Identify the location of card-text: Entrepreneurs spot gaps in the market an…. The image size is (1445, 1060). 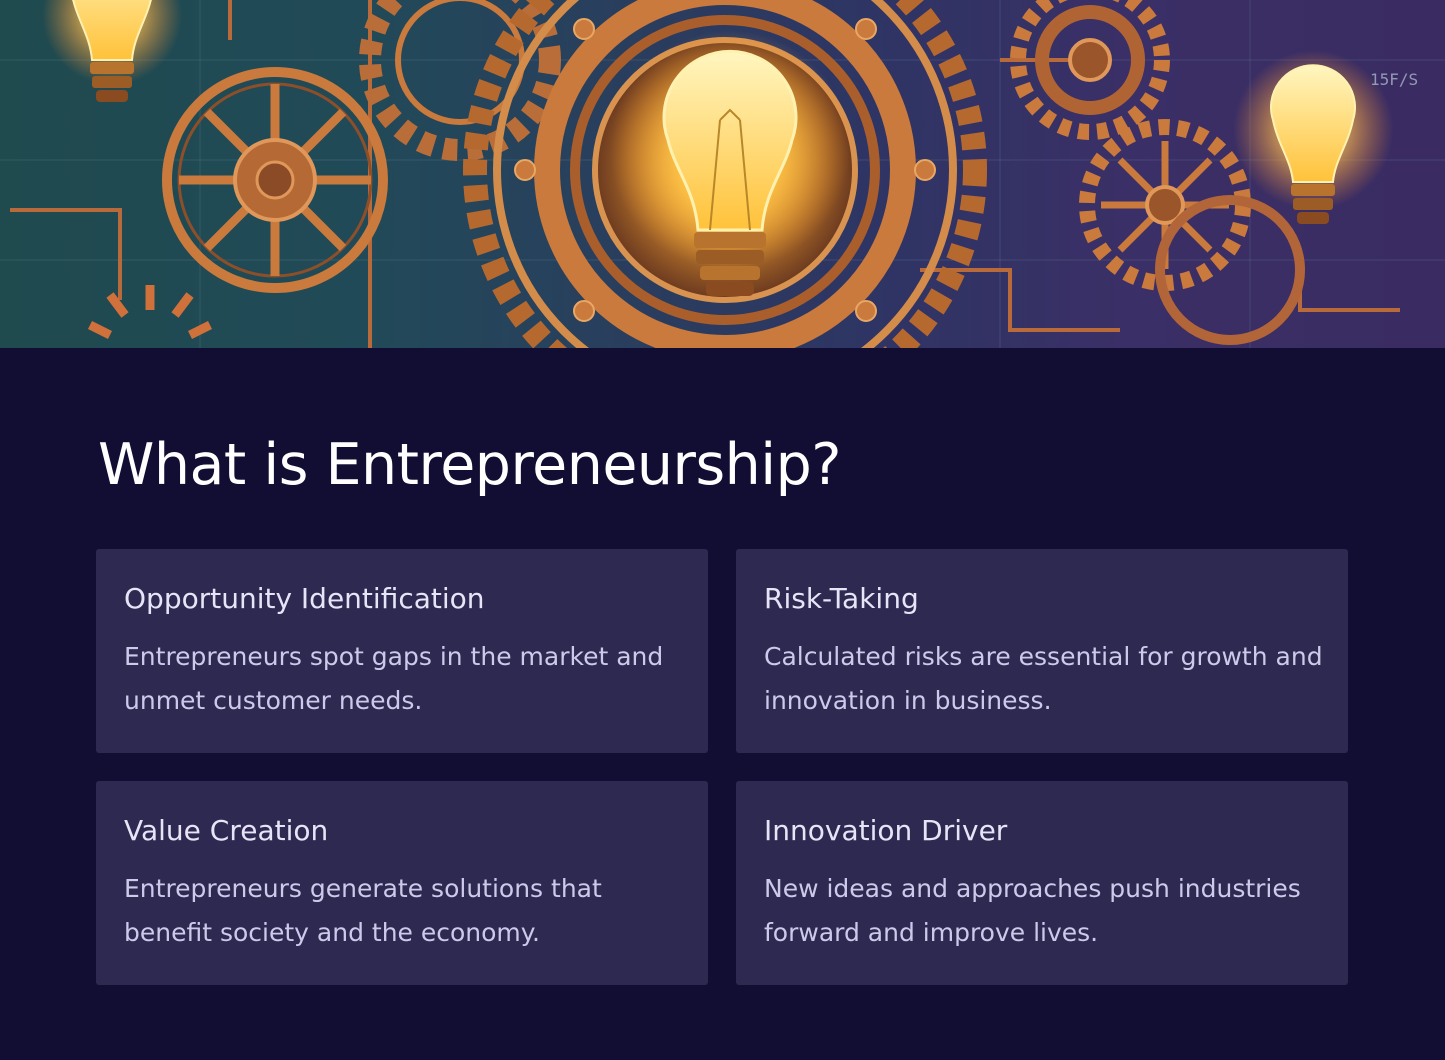
(394, 678).